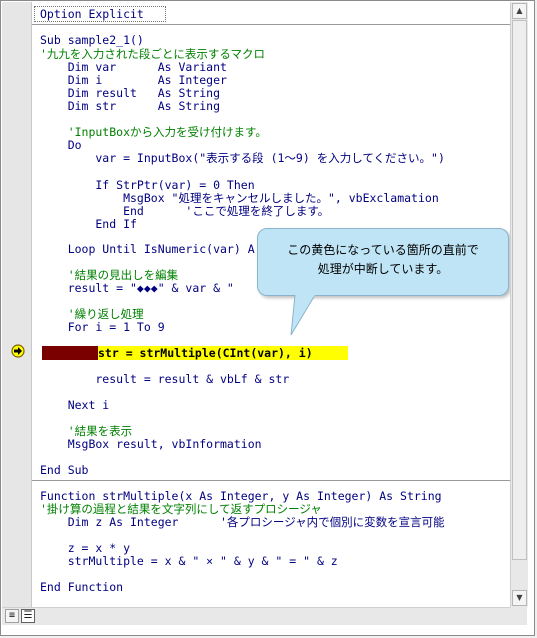 This screenshot has width=537, height=638. Describe the element at coordinates (86, 431) in the screenshot. I see `comment-line: '結果を表示` at that location.